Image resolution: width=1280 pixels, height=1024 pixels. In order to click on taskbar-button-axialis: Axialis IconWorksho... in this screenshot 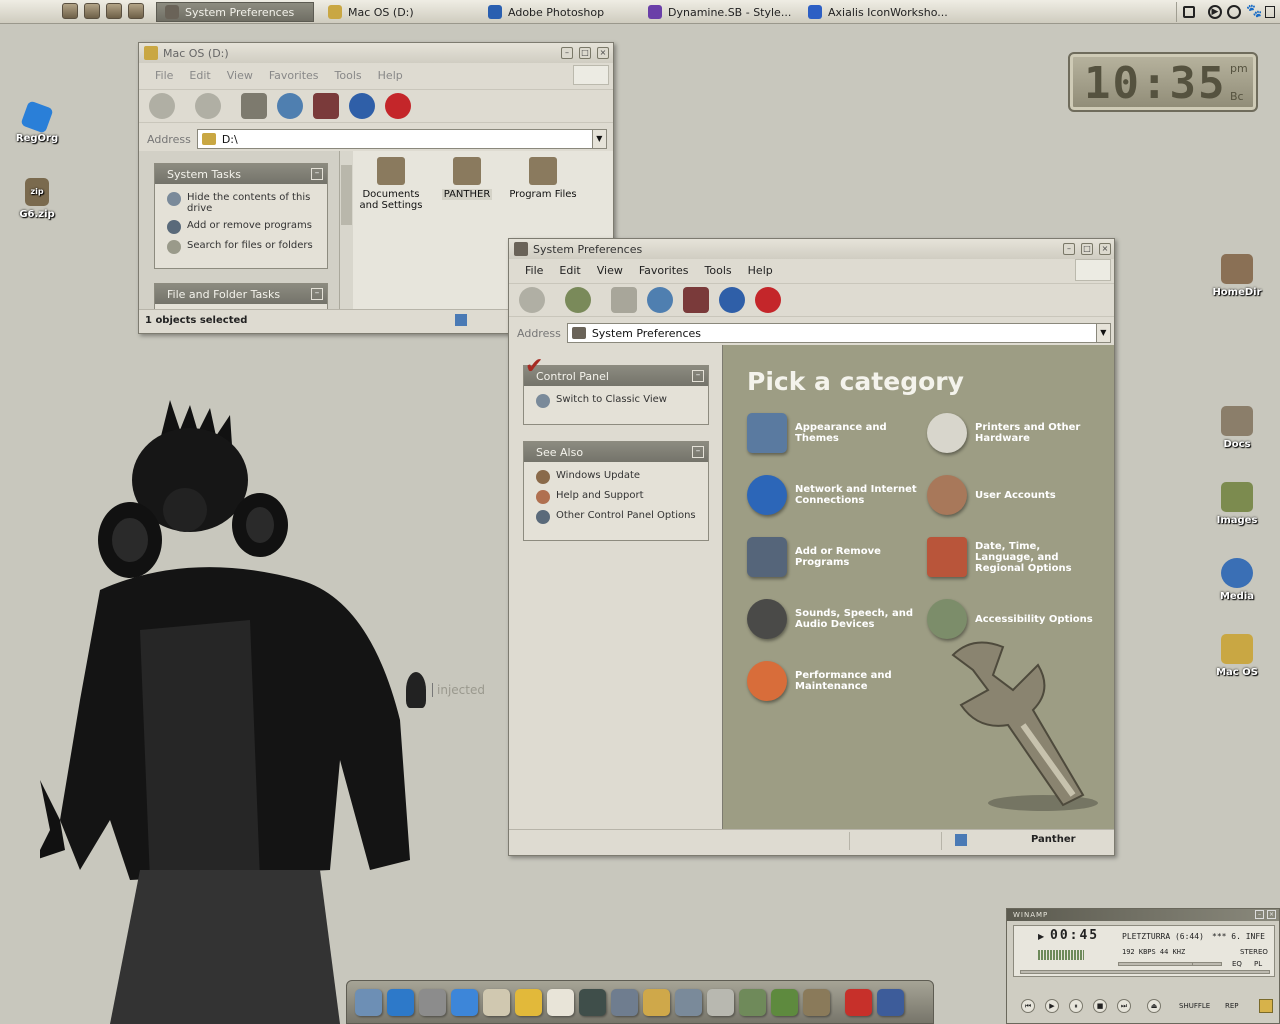, I will do `click(880, 12)`.